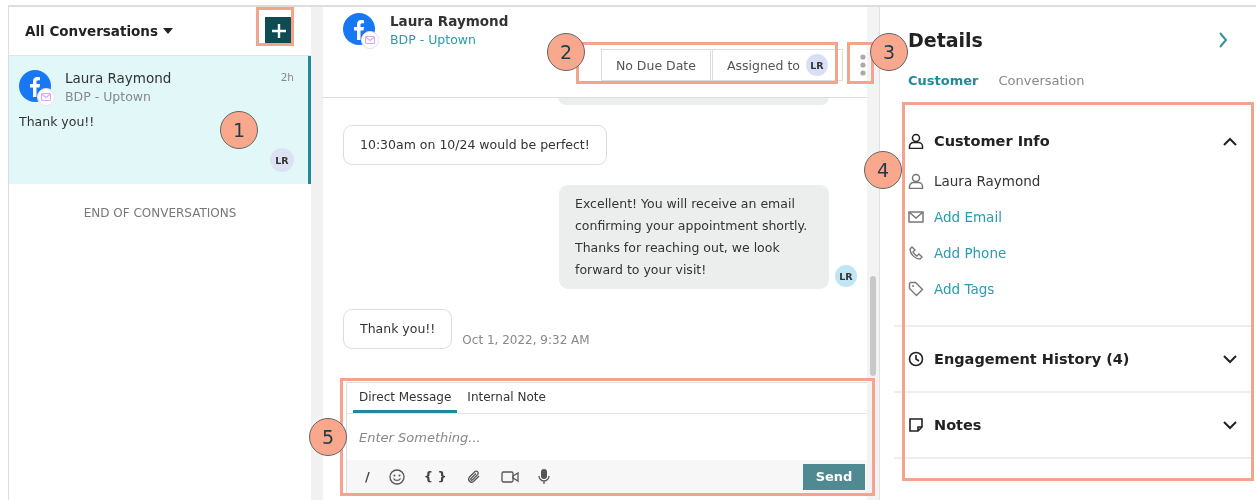  I want to click on clock-icon, so click(916, 359).